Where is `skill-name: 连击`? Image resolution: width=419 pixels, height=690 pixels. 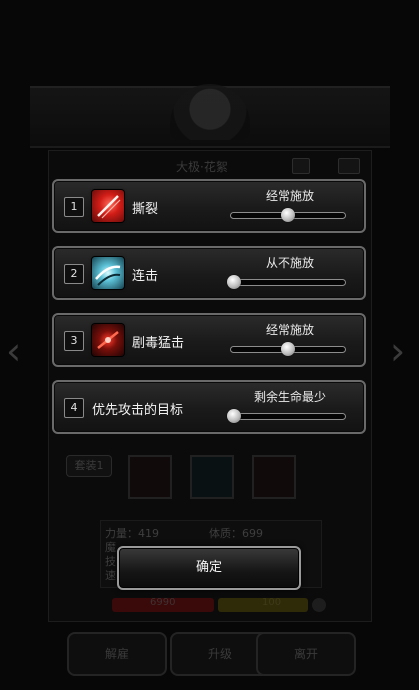
skill-name: 连击 is located at coordinates (145, 276).